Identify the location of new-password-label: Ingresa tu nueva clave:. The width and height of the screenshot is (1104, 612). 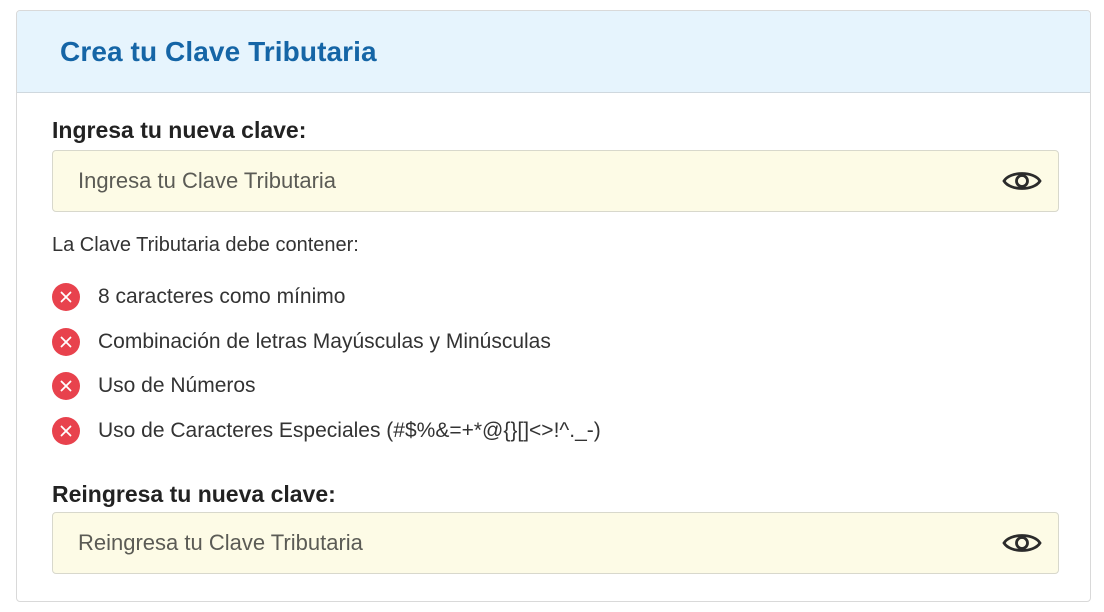
(179, 130).